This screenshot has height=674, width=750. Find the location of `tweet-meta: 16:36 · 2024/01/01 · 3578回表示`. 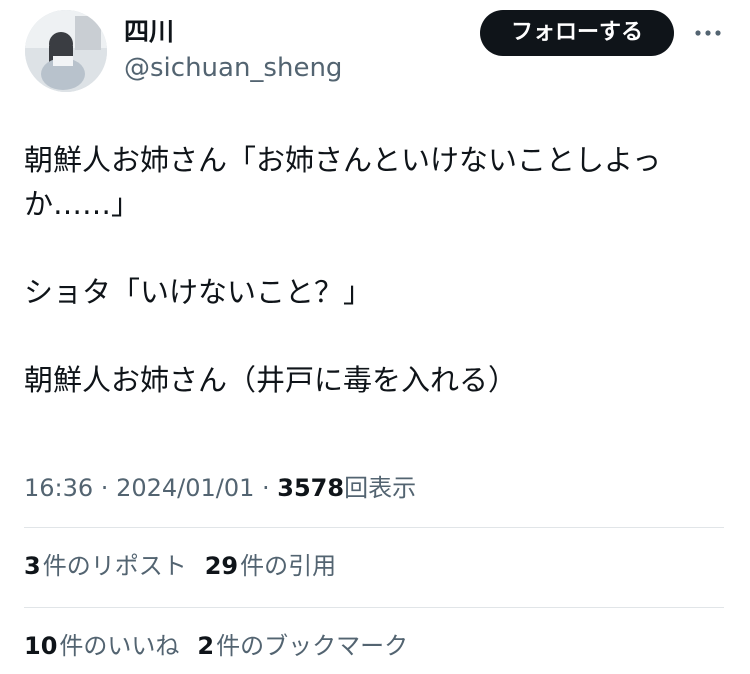

tweet-meta: 16:36 · 2024/01/01 · 3578回表示 is located at coordinates (220, 488).